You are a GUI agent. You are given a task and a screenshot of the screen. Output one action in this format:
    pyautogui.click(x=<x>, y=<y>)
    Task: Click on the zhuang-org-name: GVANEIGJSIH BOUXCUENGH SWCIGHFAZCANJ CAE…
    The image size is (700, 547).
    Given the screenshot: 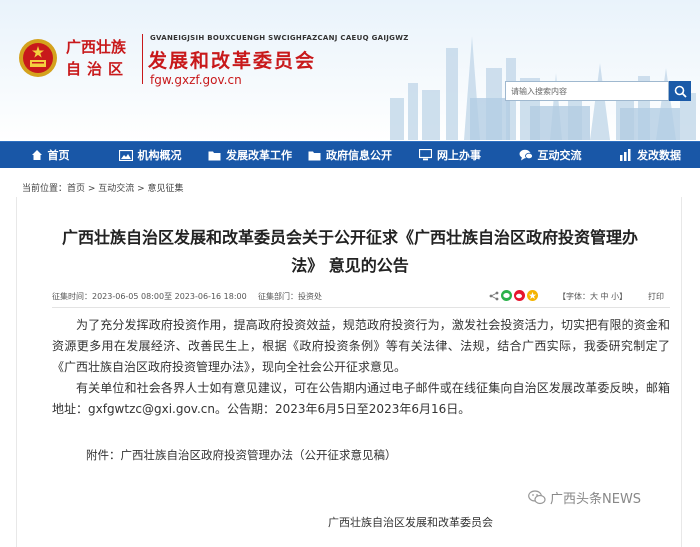 What is the action you would take?
    pyautogui.click(x=279, y=38)
    